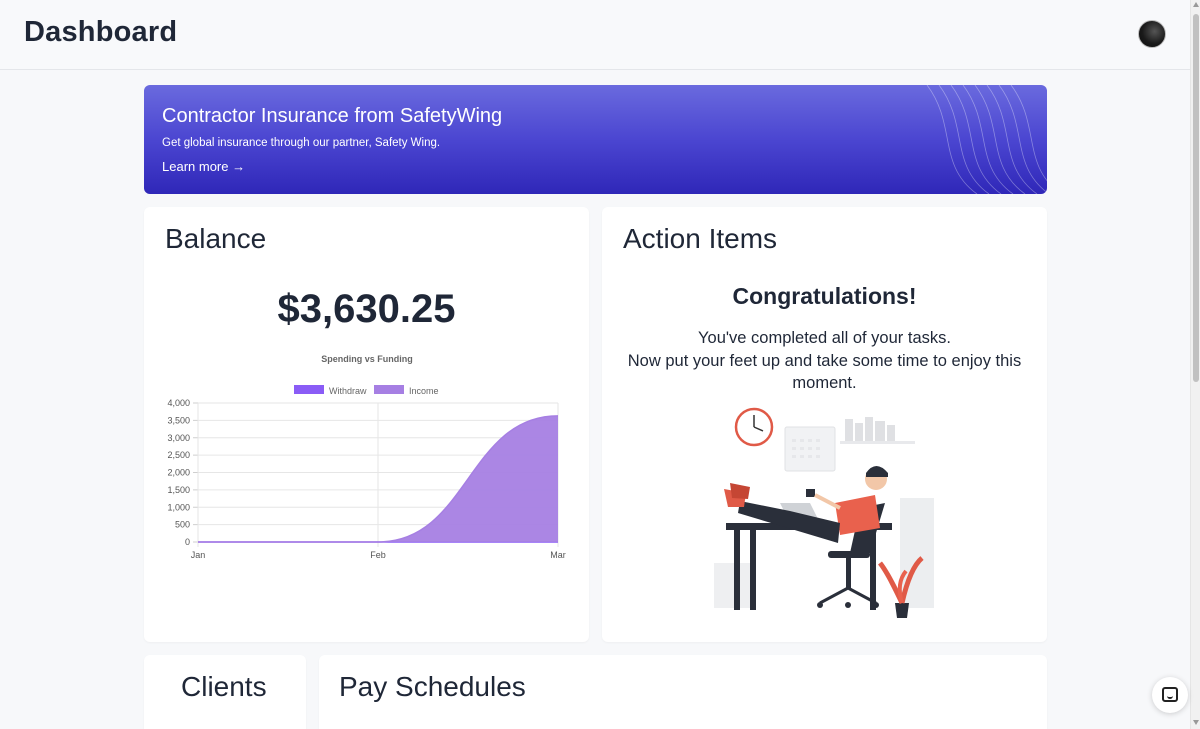 This screenshot has width=1200, height=729. I want to click on banner-decoration, so click(986, 139).